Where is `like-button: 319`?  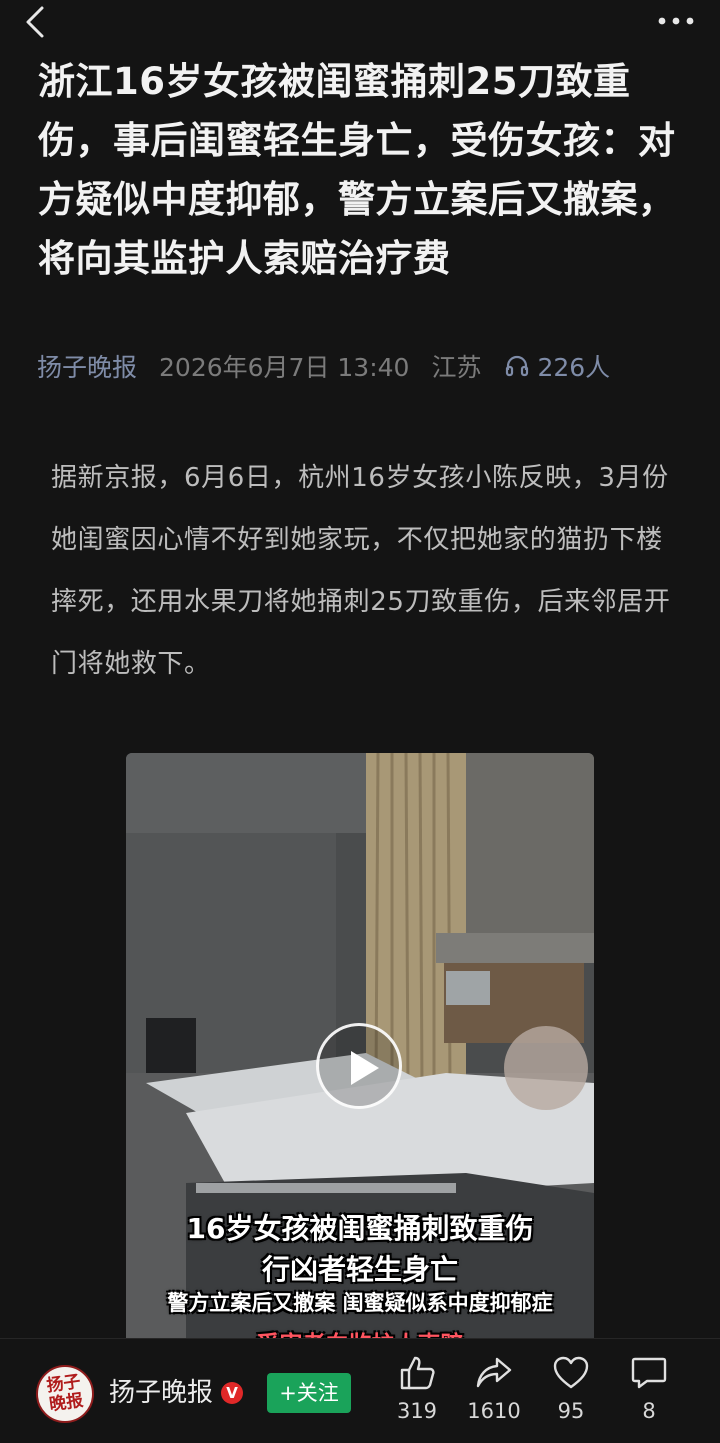 like-button: 319 is located at coordinates (417, 1389).